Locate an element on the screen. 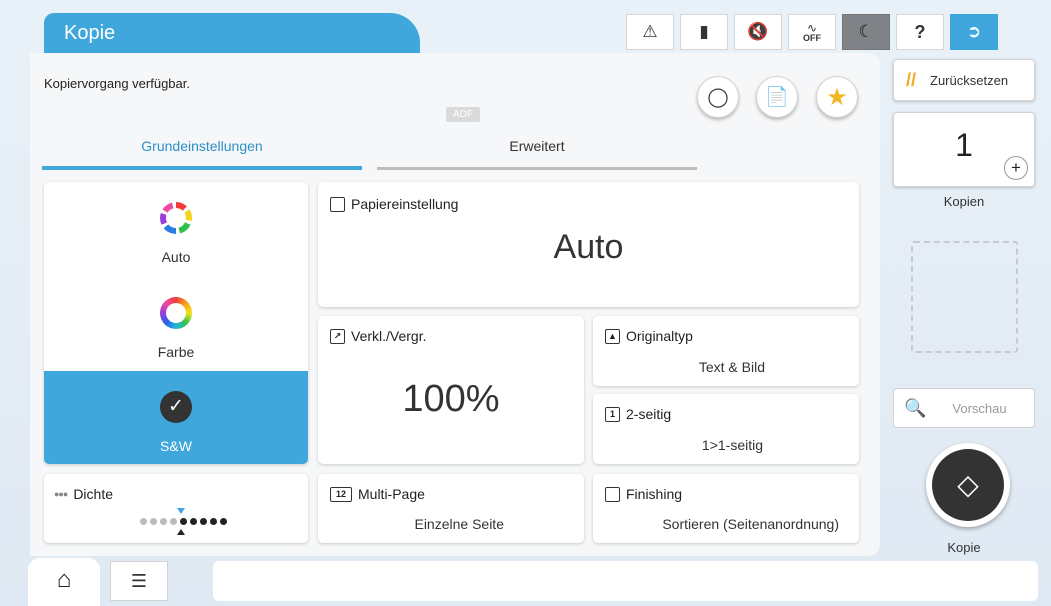 The image size is (1051, 606). finishing-header: Finishing is located at coordinates (643, 494).